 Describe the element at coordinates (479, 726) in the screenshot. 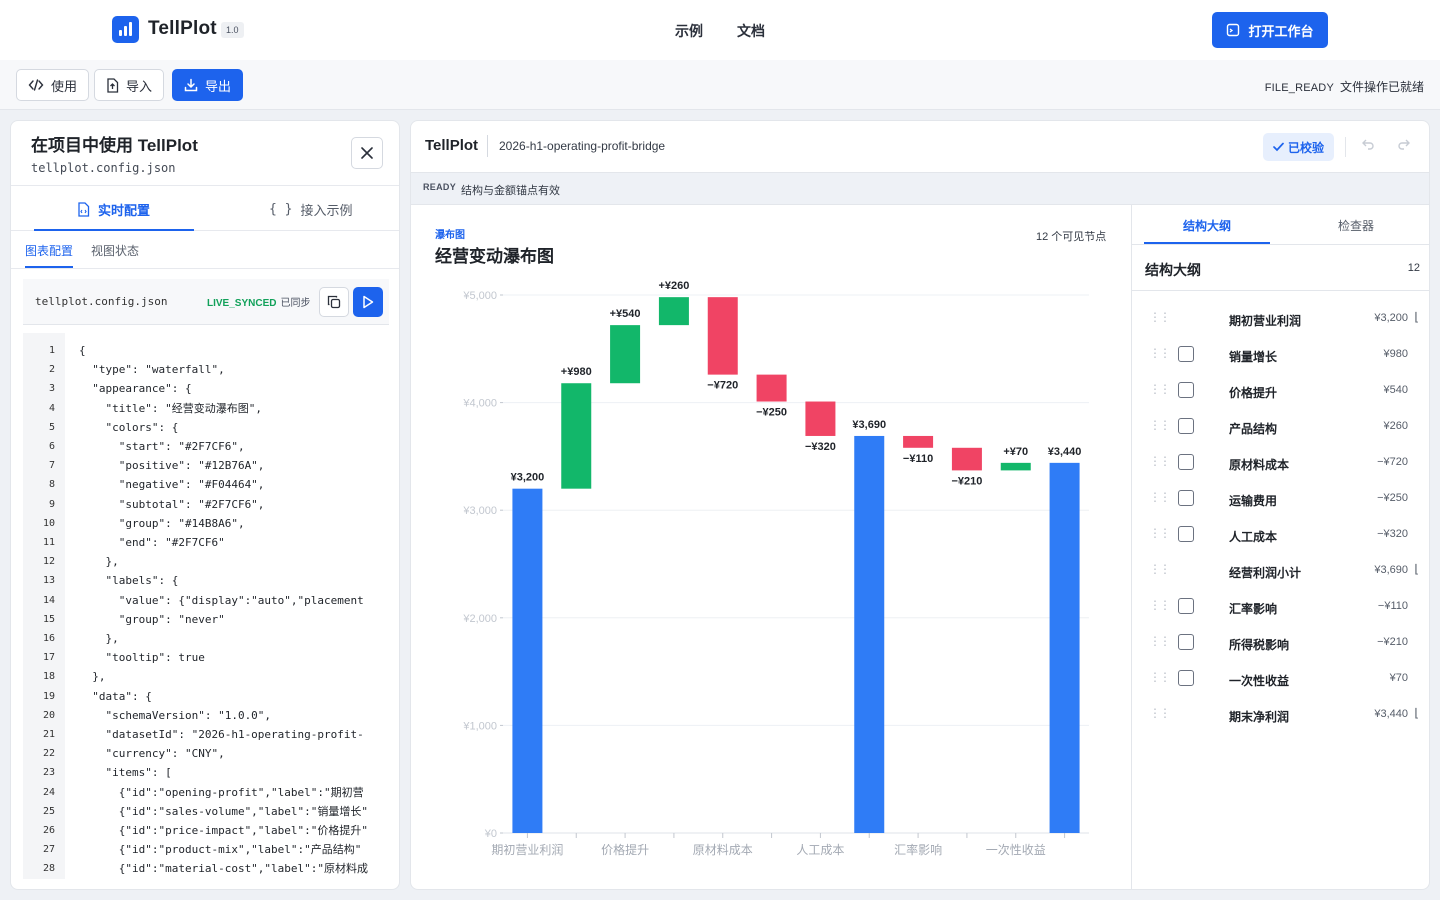

I see `y-tick-label: ¥1,000` at that location.